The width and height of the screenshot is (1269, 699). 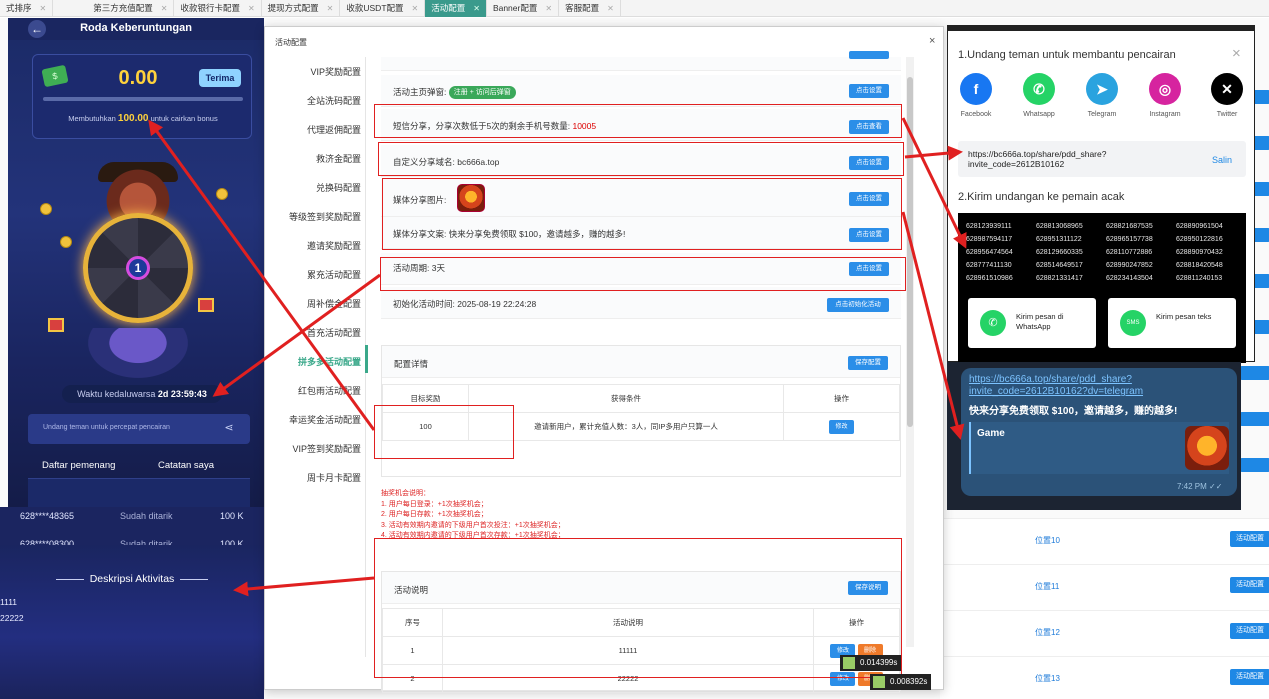 I want to click on link-preview-card: Game, so click(x=1099, y=448).